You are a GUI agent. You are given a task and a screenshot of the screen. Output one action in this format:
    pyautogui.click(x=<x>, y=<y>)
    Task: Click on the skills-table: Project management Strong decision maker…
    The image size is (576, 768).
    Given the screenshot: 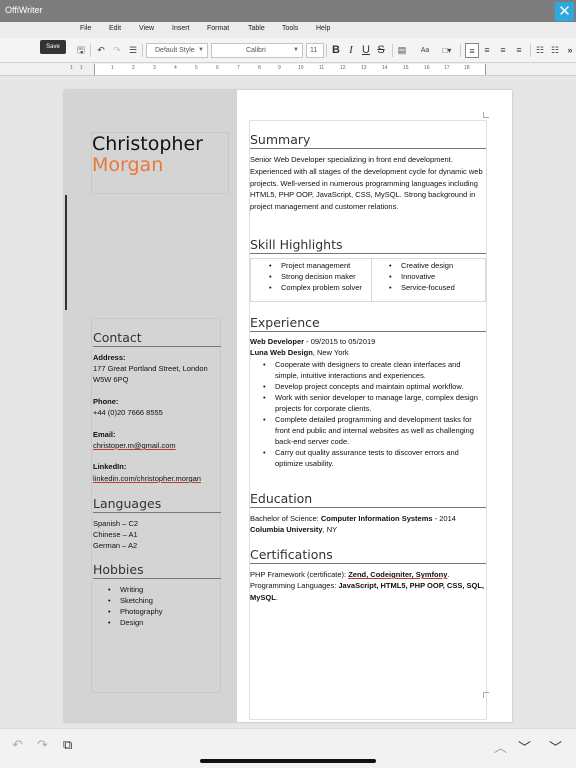 What is the action you would take?
    pyautogui.click(x=368, y=280)
    